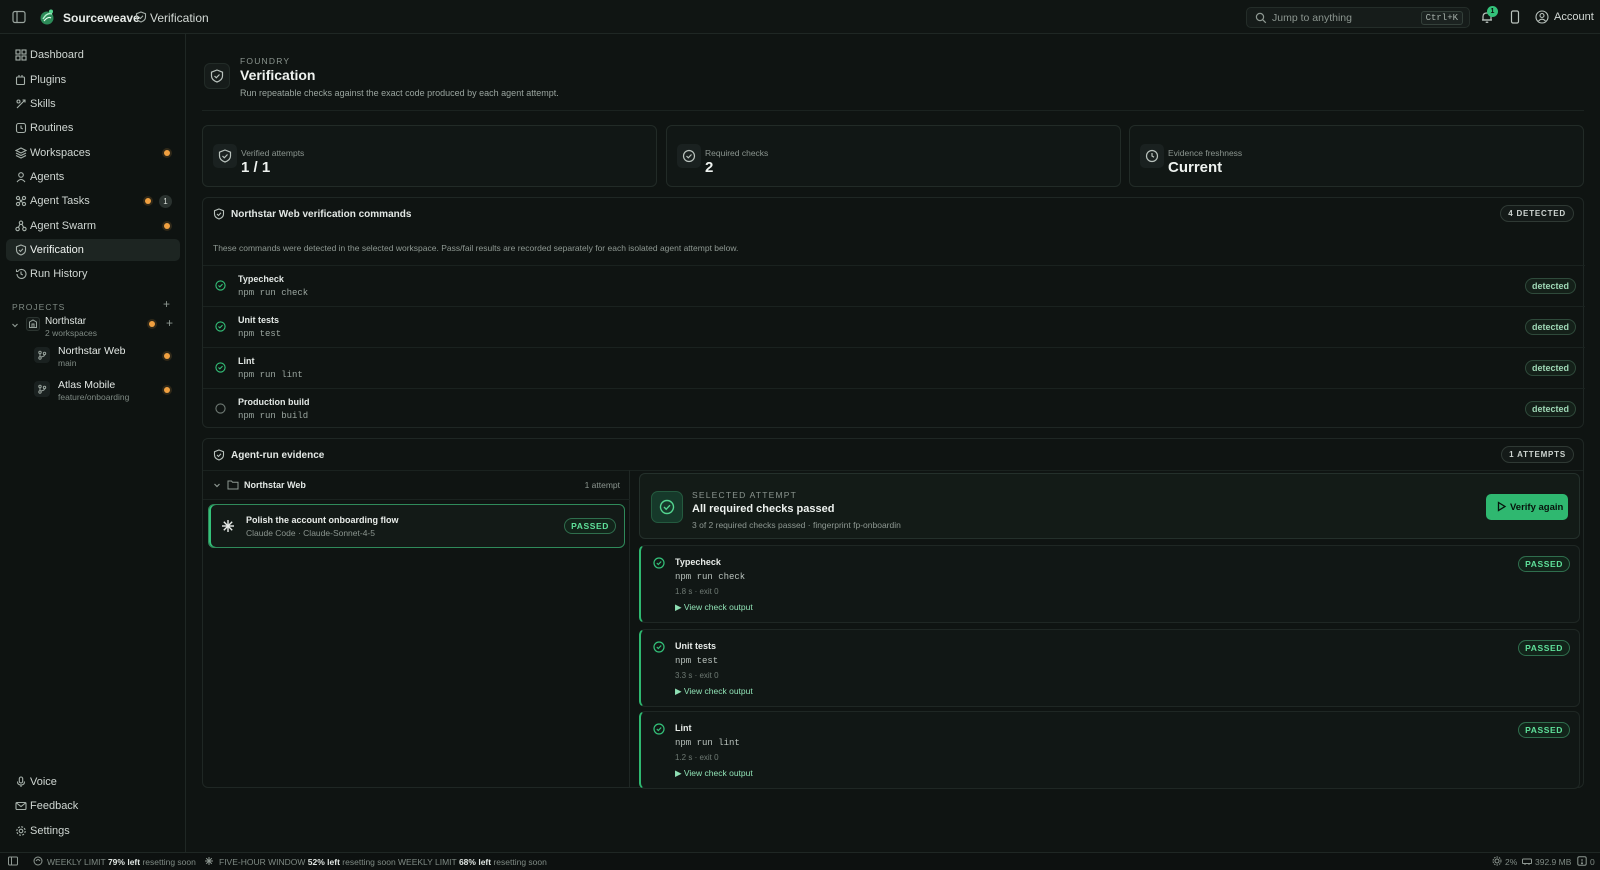 This screenshot has width=1600, height=870. Describe the element at coordinates (66, 321) in the screenshot. I see `project-name: Northstar` at that location.